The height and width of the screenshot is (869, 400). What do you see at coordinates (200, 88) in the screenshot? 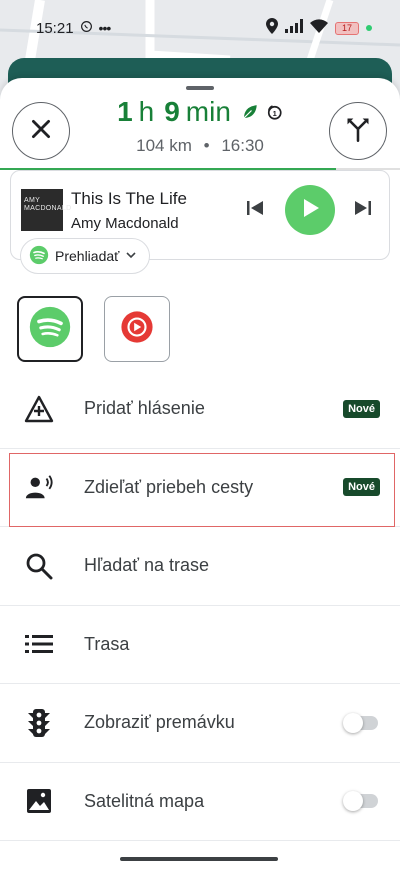
I see `sheet-drag-handle` at bounding box center [200, 88].